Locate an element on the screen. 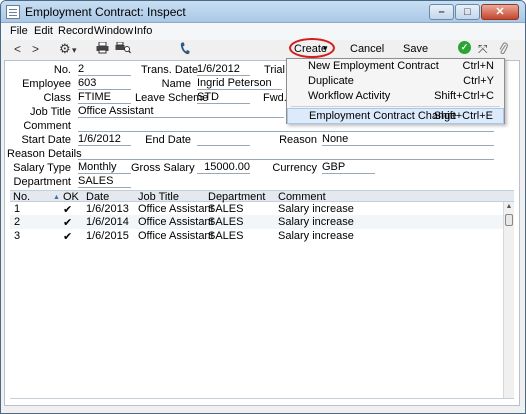  start-date-field: 1/6/2012 is located at coordinates (104, 140).